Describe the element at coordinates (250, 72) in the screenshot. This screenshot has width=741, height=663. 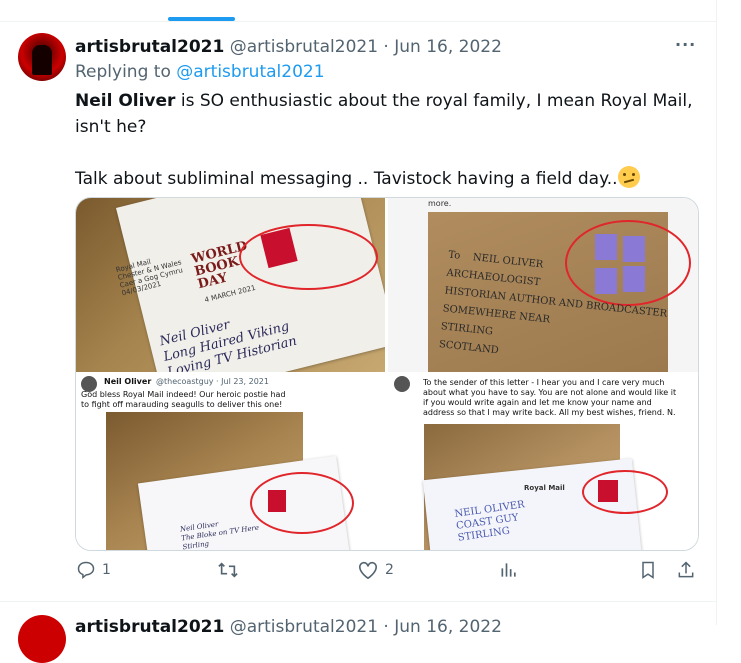
I see `replying-handle-link: @artisbrutal2021` at that location.